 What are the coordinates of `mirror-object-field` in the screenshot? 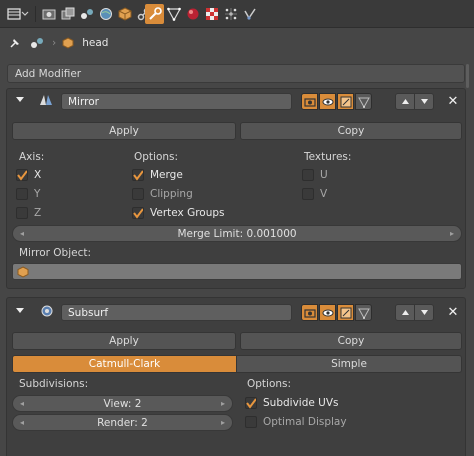 It's located at (237, 271).